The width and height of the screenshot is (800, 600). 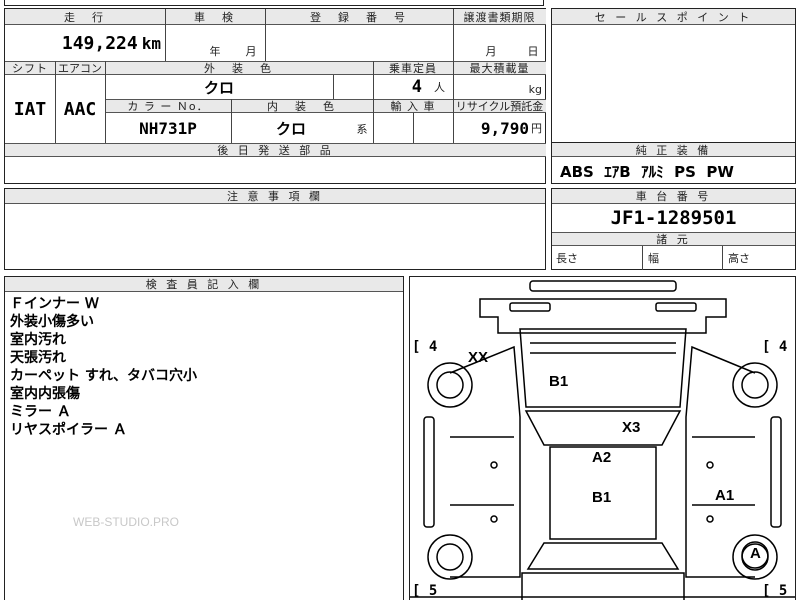 What do you see at coordinates (416, 87) in the screenshot?
I see `capacity-value: 4` at bounding box center [416, 87].